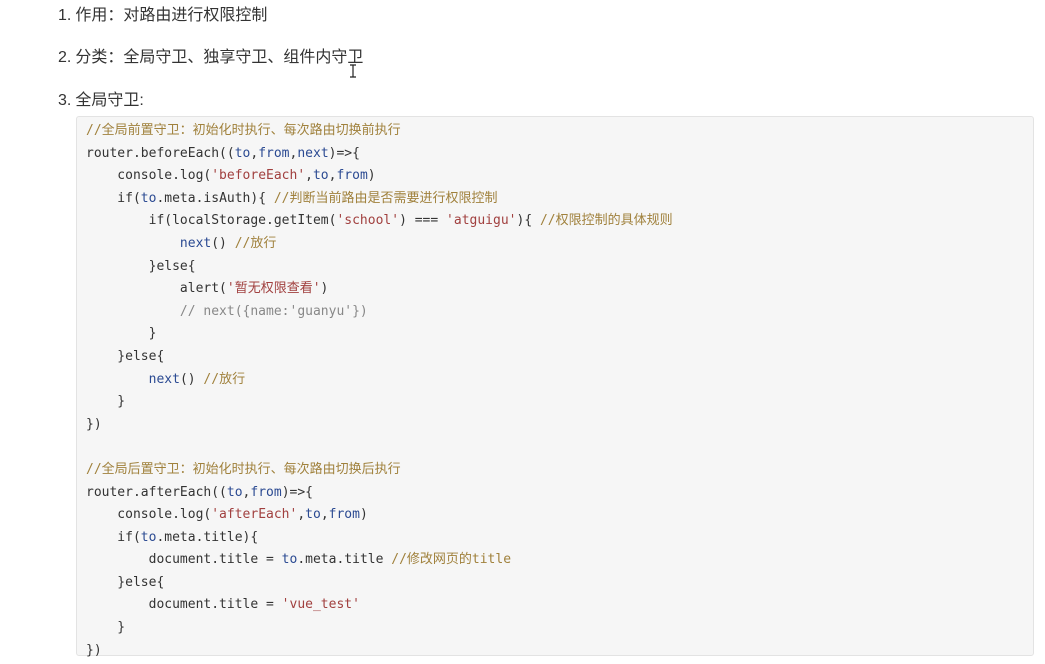  I want to click on code-token: .meta.isAuth){, so click(215, 198).